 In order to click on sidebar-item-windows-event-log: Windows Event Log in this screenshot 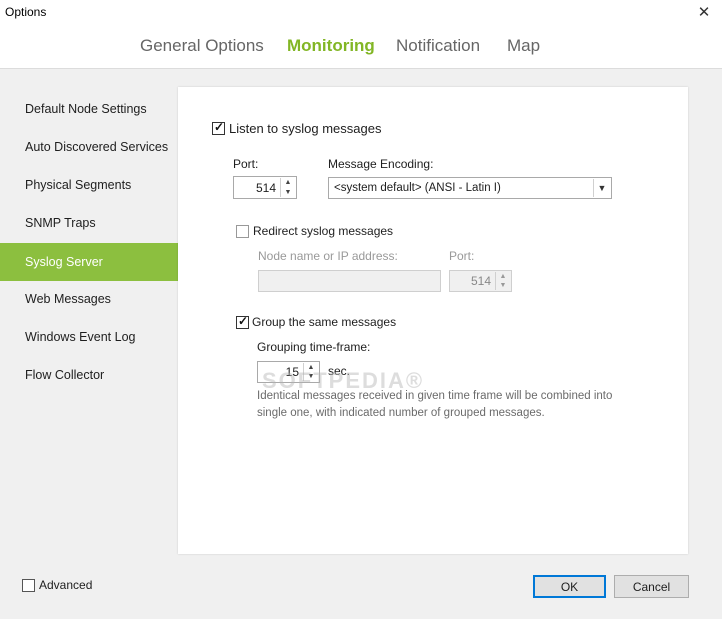, I will do `click(89, 337)`.